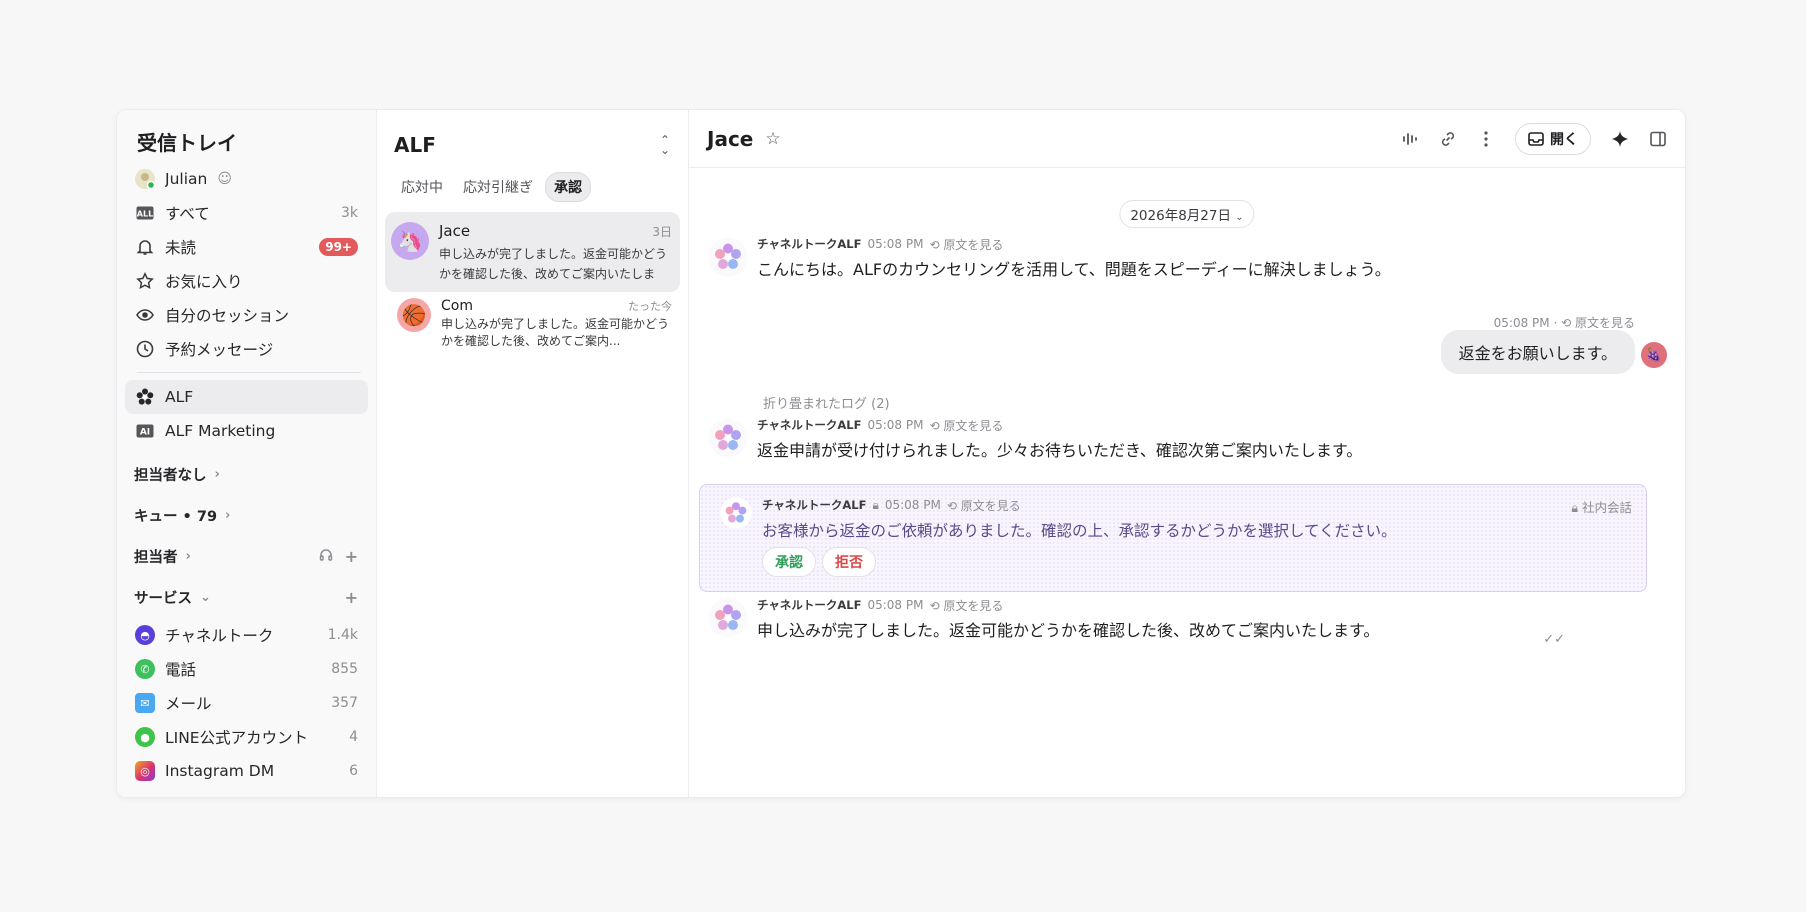 The image size is (1806, 912). Describe the element at coordinates (246, 556) in the screenshot. I see `section-assignee: 担当者 › +` at that location.